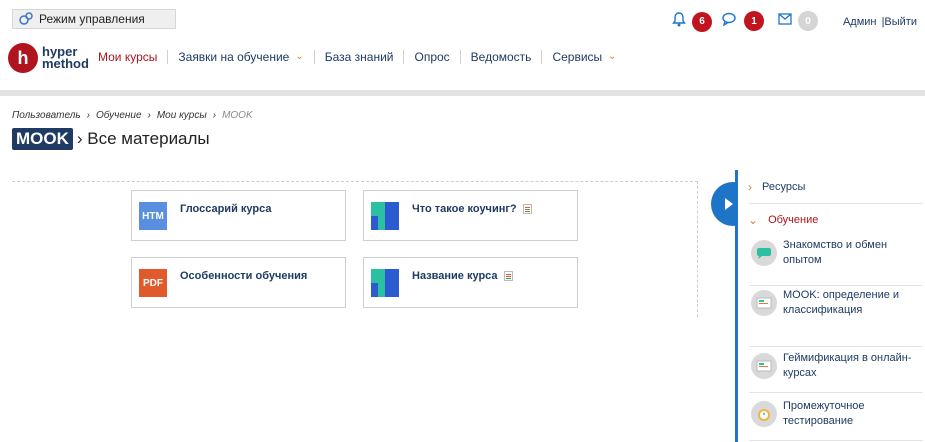 Image resolution: width=925 pixels, height=442 pixels. I want to click on course-tag: MOOK, so click(42, 139).